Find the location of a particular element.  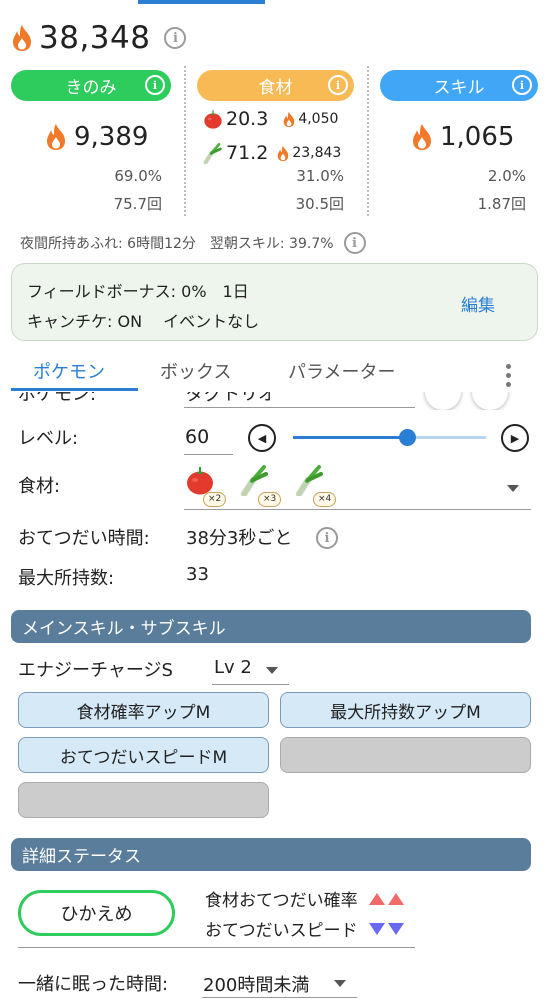

edit-button: 編集 is located at coordinates (478, 303).